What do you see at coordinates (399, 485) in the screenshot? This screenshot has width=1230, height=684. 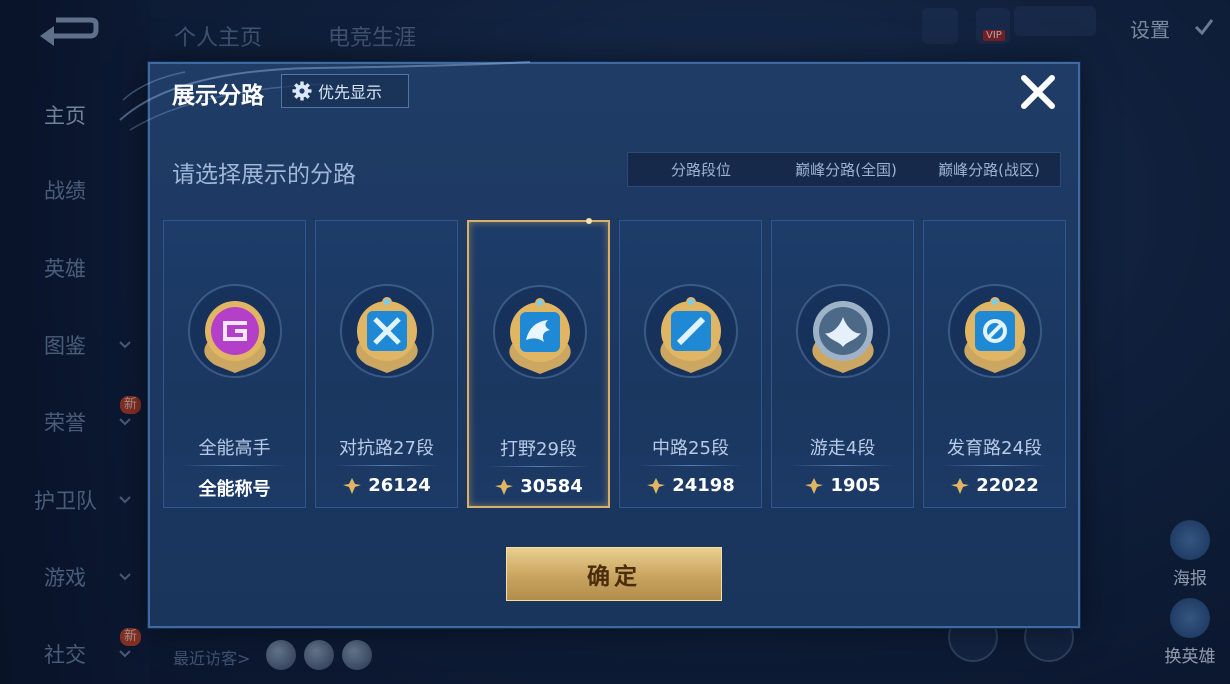 I see `lane-card-score-value: 26124` at bounding box center [399, 485].